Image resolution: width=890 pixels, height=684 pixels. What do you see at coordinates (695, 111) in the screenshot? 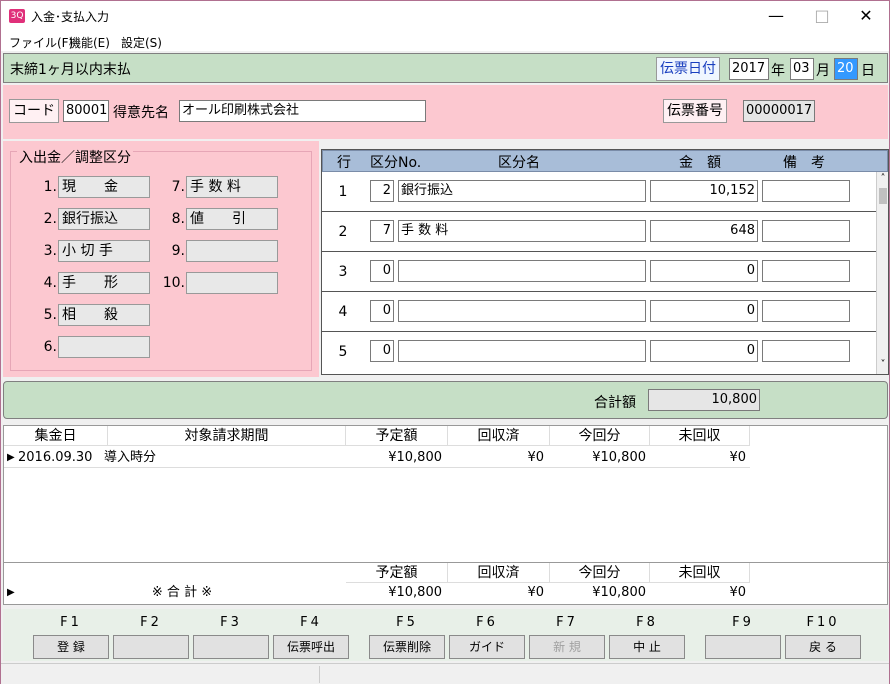
I see `slip-no-label: 伝票番号` at bounding box center [695, 111].